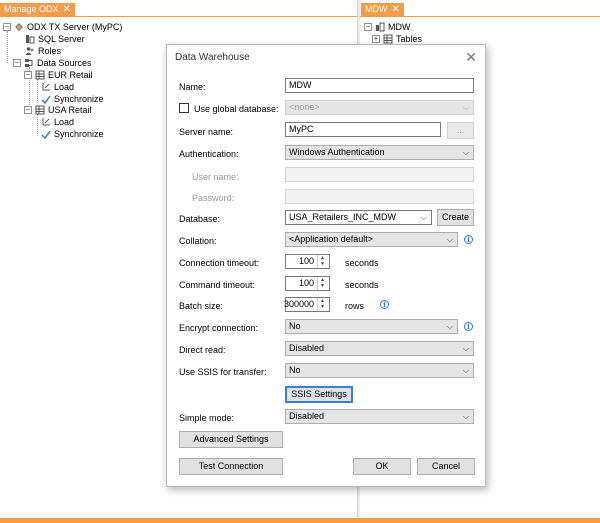 The height and width of the screenshot is (523, 600). Describe the element at coordinates (362, 263) in the screenshot. I see `connection-timeout-unit: seconds` at that location.